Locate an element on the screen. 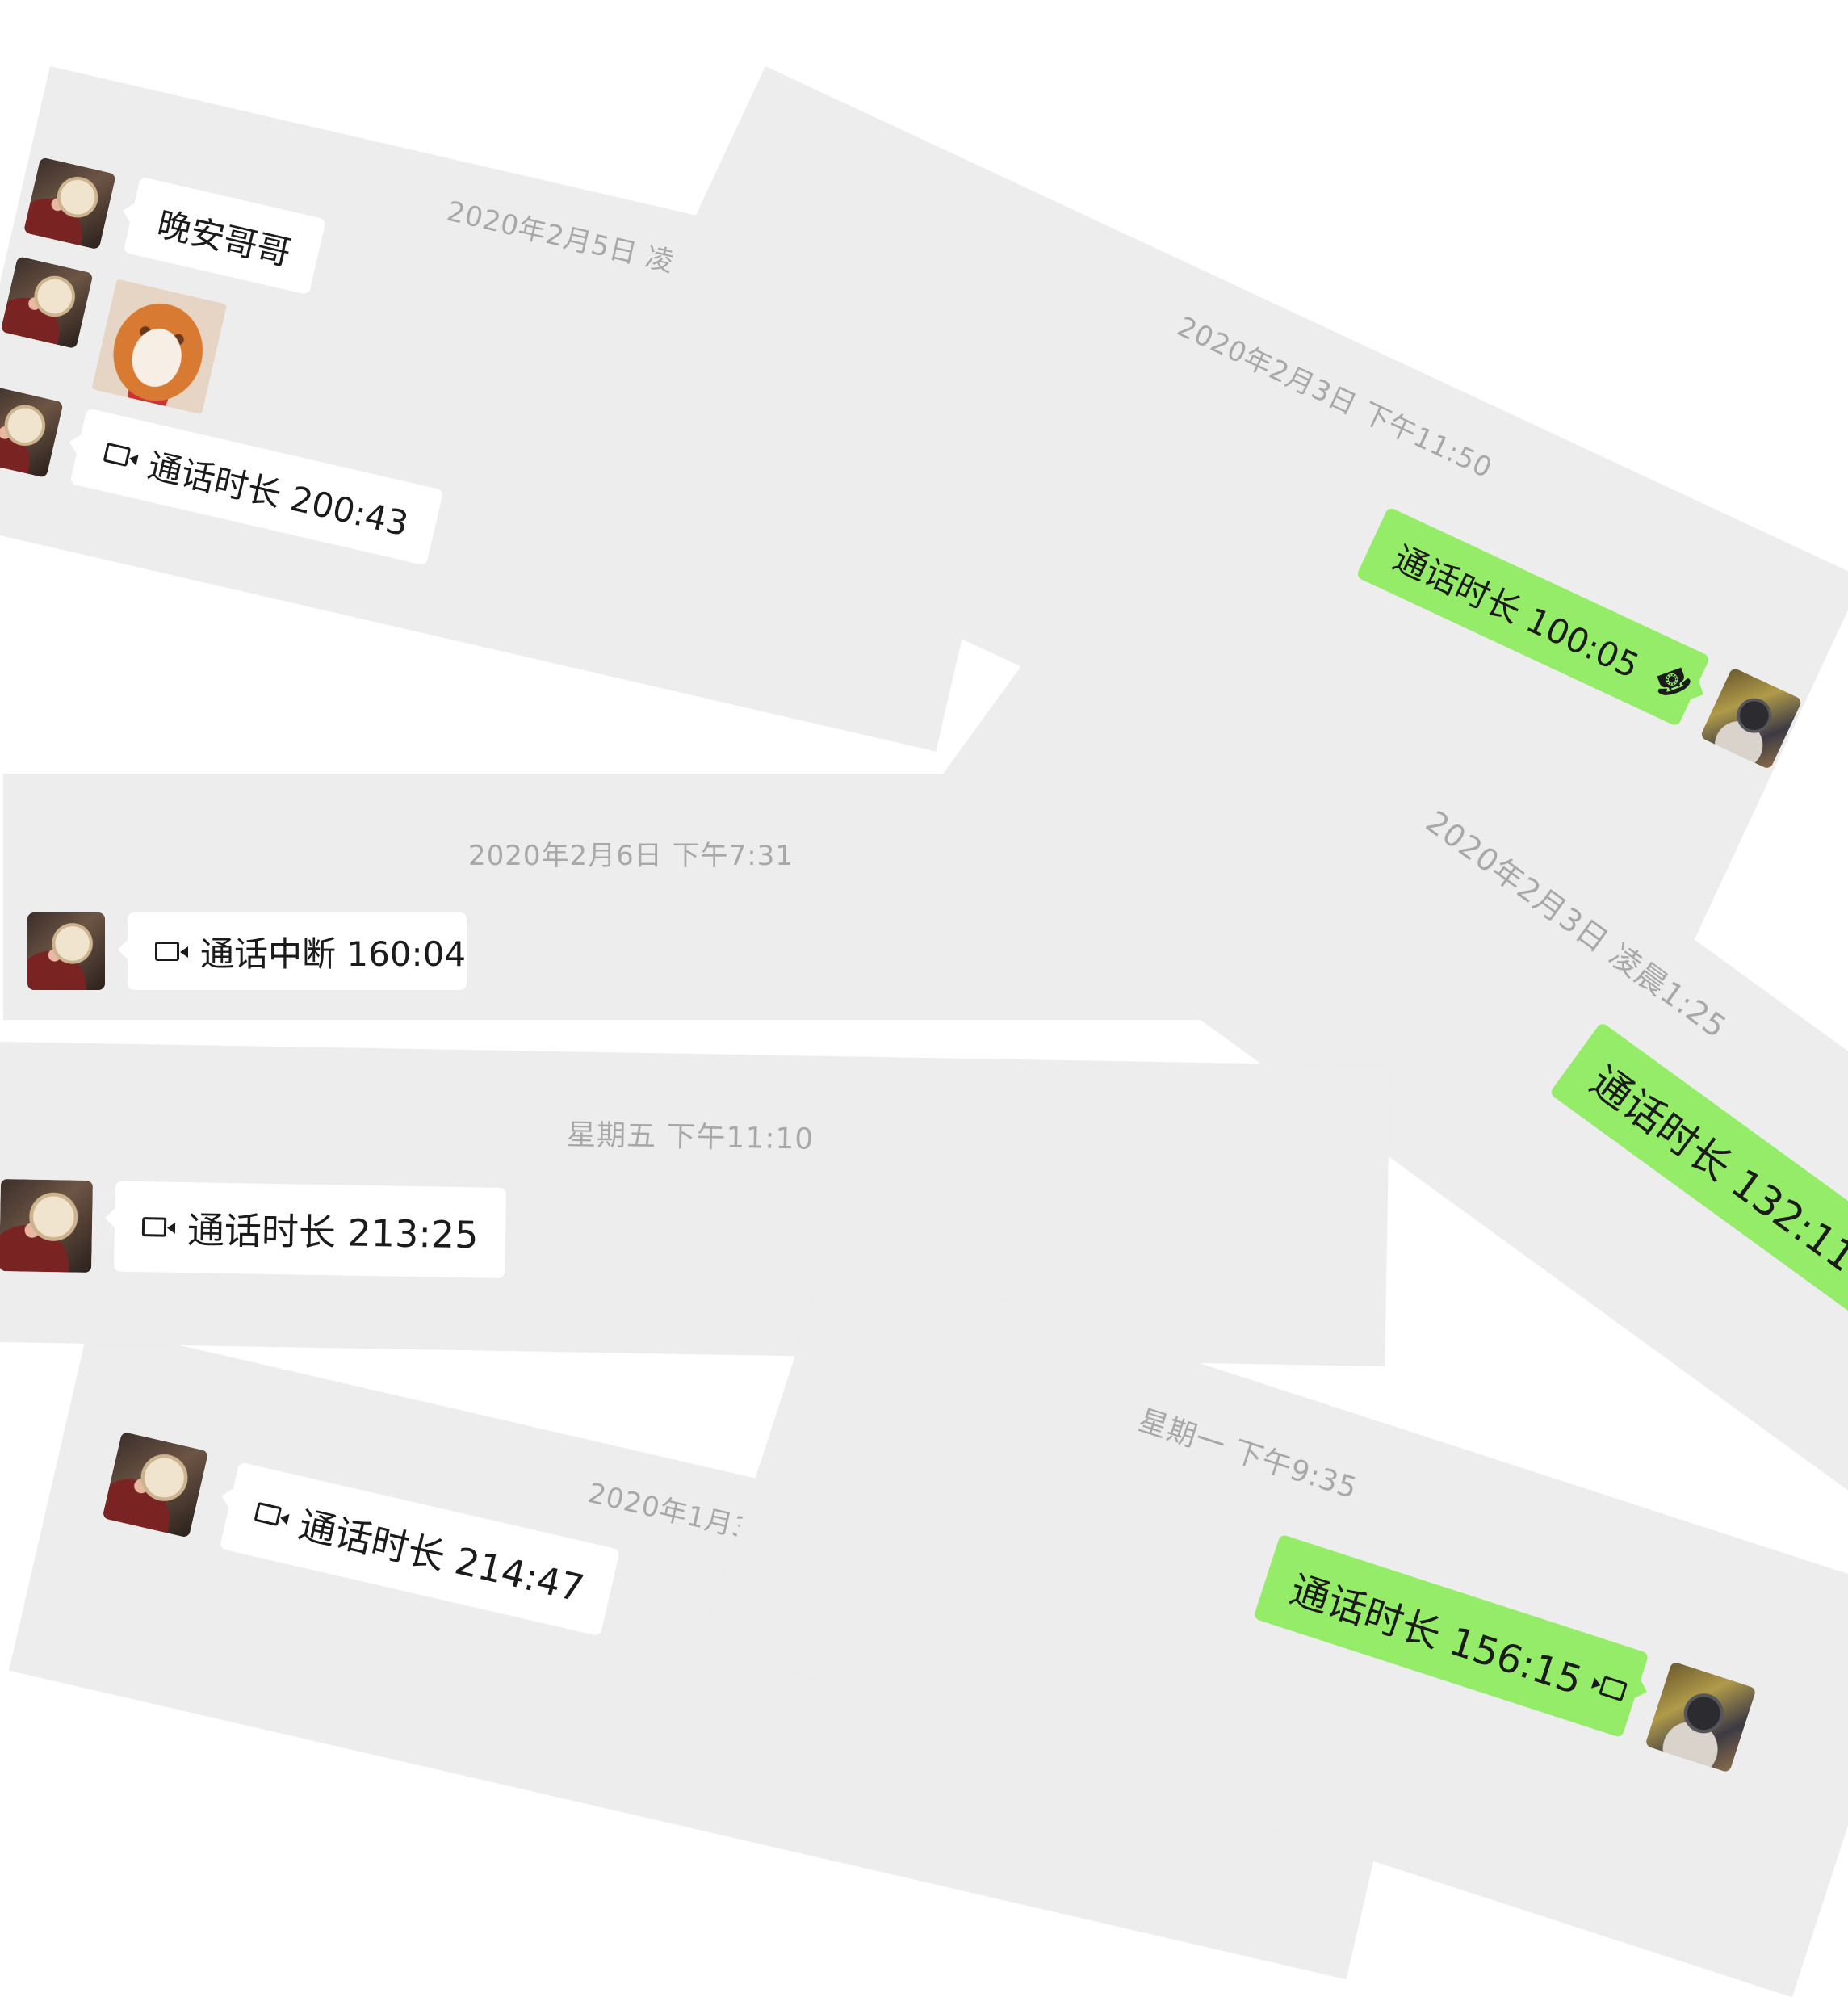  video-call-bubble: 通话时长 200:43 is located at coordinates (256, 487).